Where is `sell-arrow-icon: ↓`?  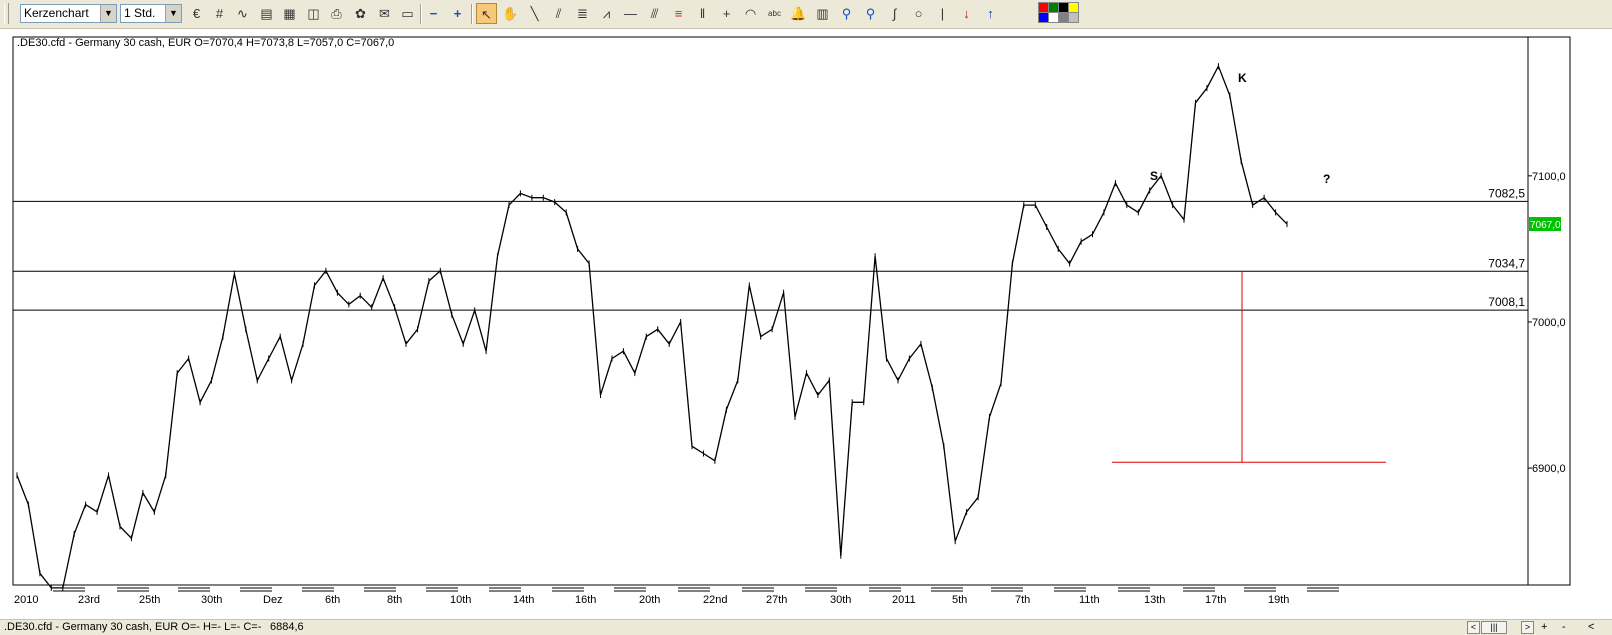
sell-arrow-icon: ↓ is located at coordinates (966, 13).